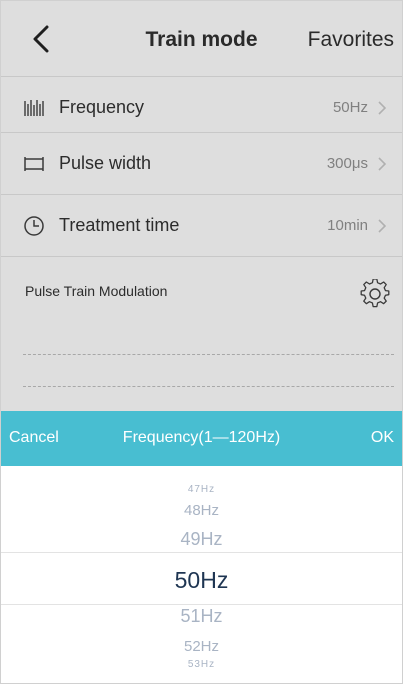 The width and height of the screenshot is (403, 684). Describe the element at coordinates (201, 107) in the screenshot. I see `frequency-row: Frequency 50Hz` at that location.